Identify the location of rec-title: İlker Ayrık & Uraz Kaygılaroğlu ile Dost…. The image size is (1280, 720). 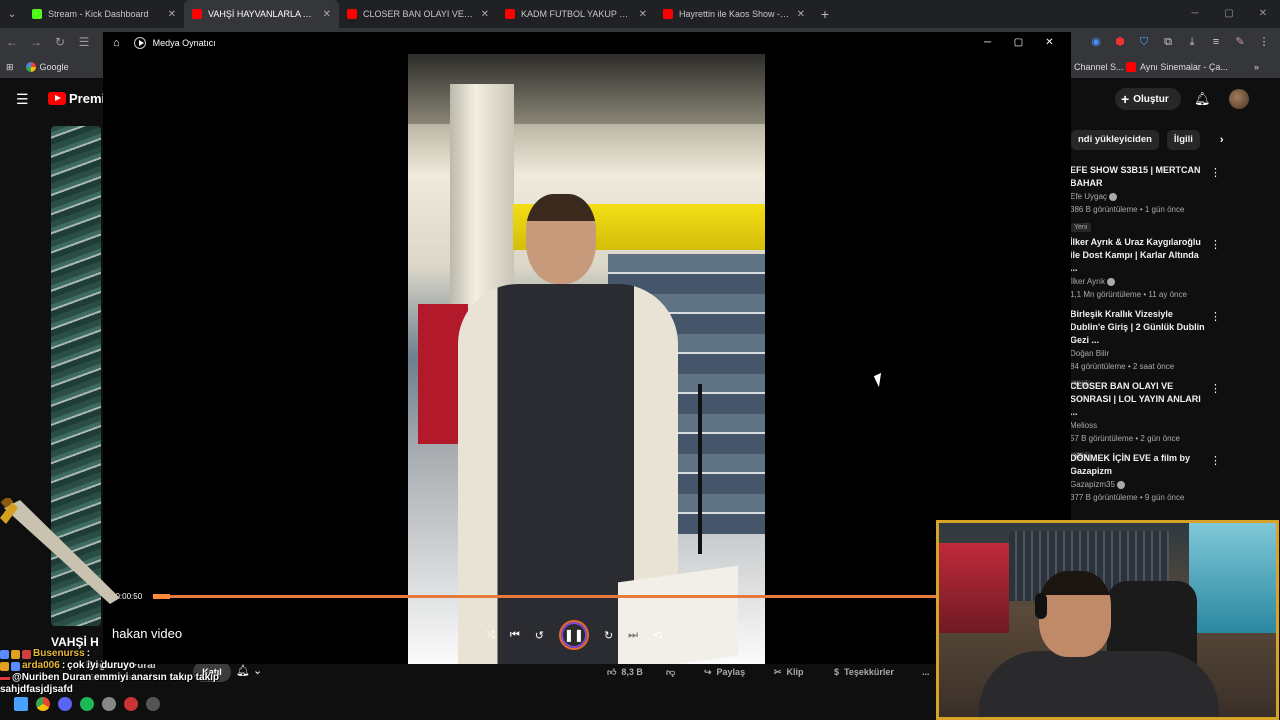
(1135, 255).